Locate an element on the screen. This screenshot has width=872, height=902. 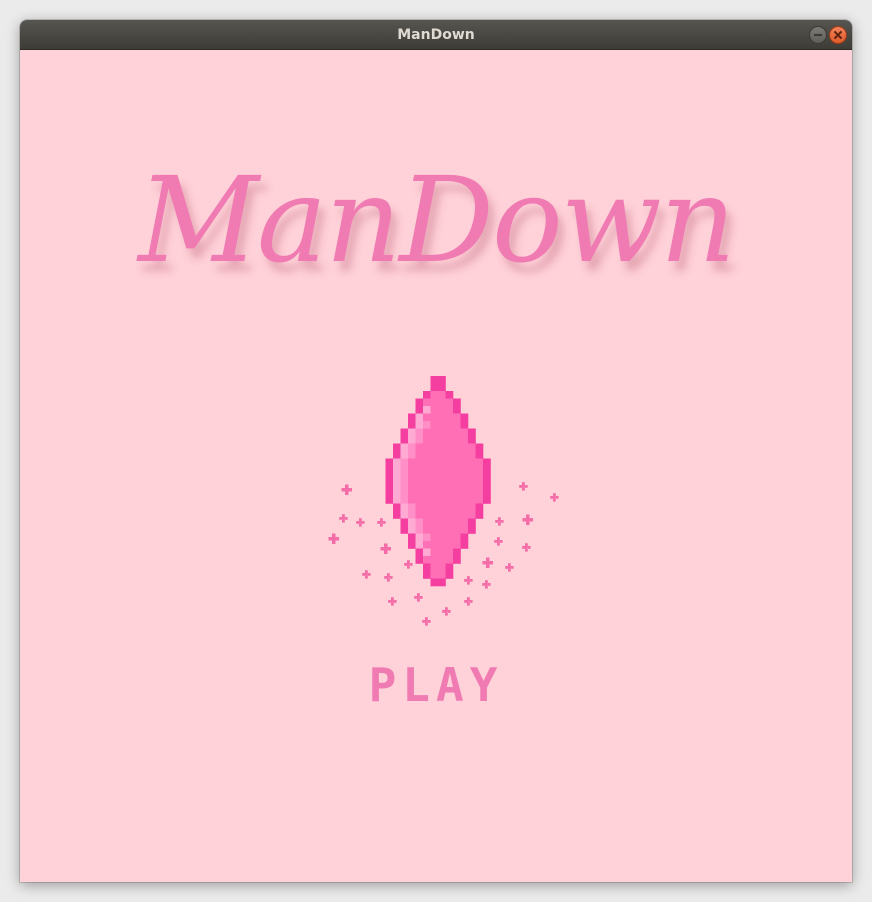
title-bar: ManDown is located at coordinates (436, 35).